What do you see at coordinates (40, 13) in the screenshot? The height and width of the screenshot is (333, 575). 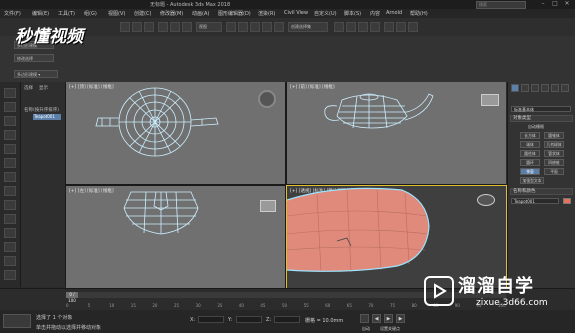 I see `menu-edit: 编辑(E)` at bounding box center [40, 13].